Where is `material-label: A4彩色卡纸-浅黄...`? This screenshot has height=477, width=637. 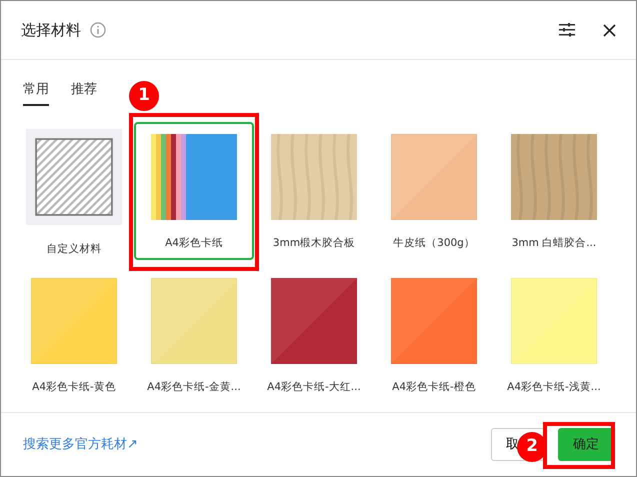
material-label: A4彩色卡纸-浅黄... is located at coordinates (554, 387).